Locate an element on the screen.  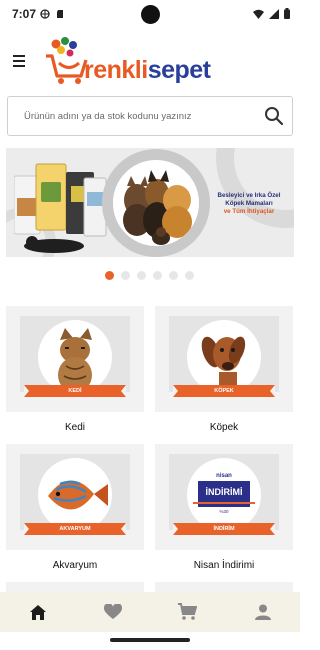
discount-badge-main: İNDİRİMİ is located at coordinates (224, 492).